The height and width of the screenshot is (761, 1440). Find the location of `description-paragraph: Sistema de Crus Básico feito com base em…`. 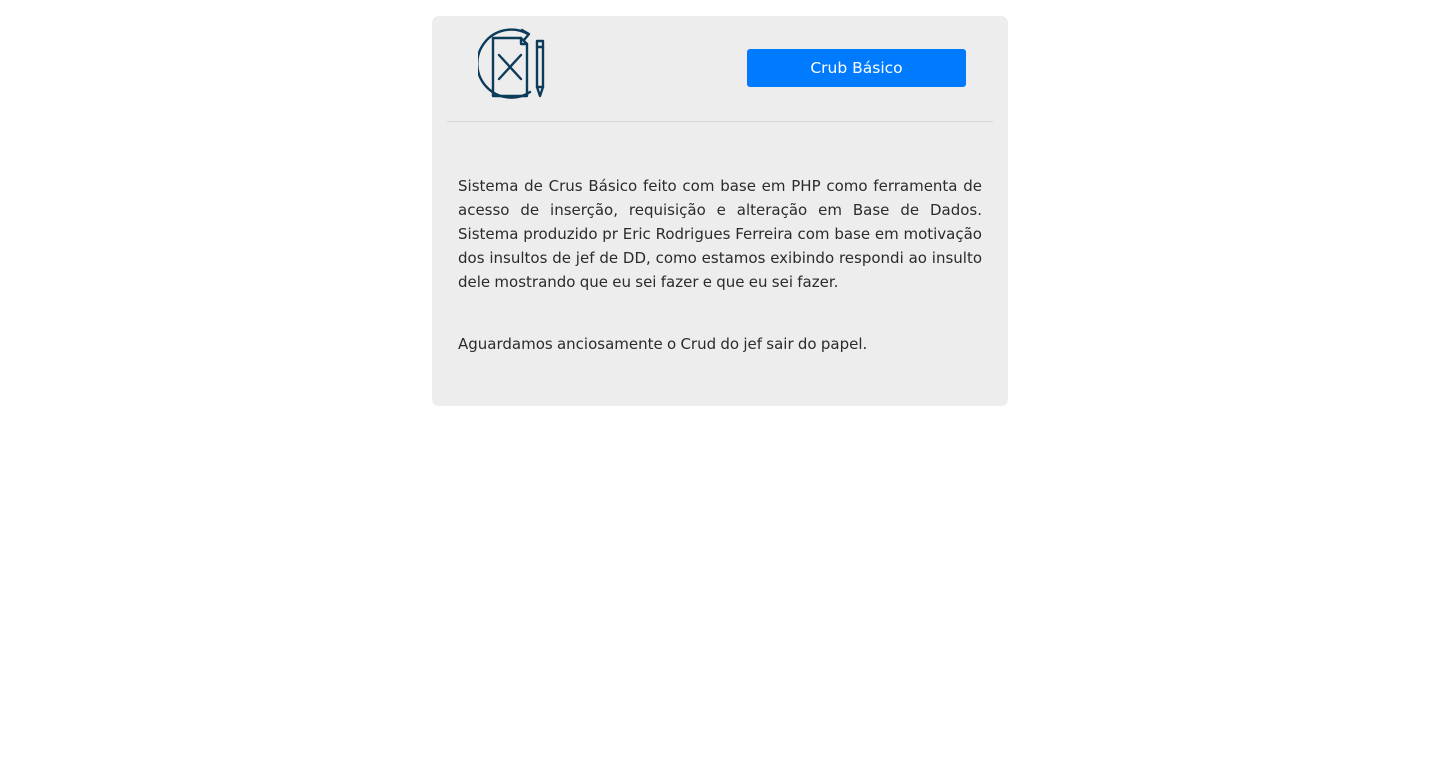

description-paragraph: Sistema de Crus Básico feito com base em… is located at coordinates (720, 234).